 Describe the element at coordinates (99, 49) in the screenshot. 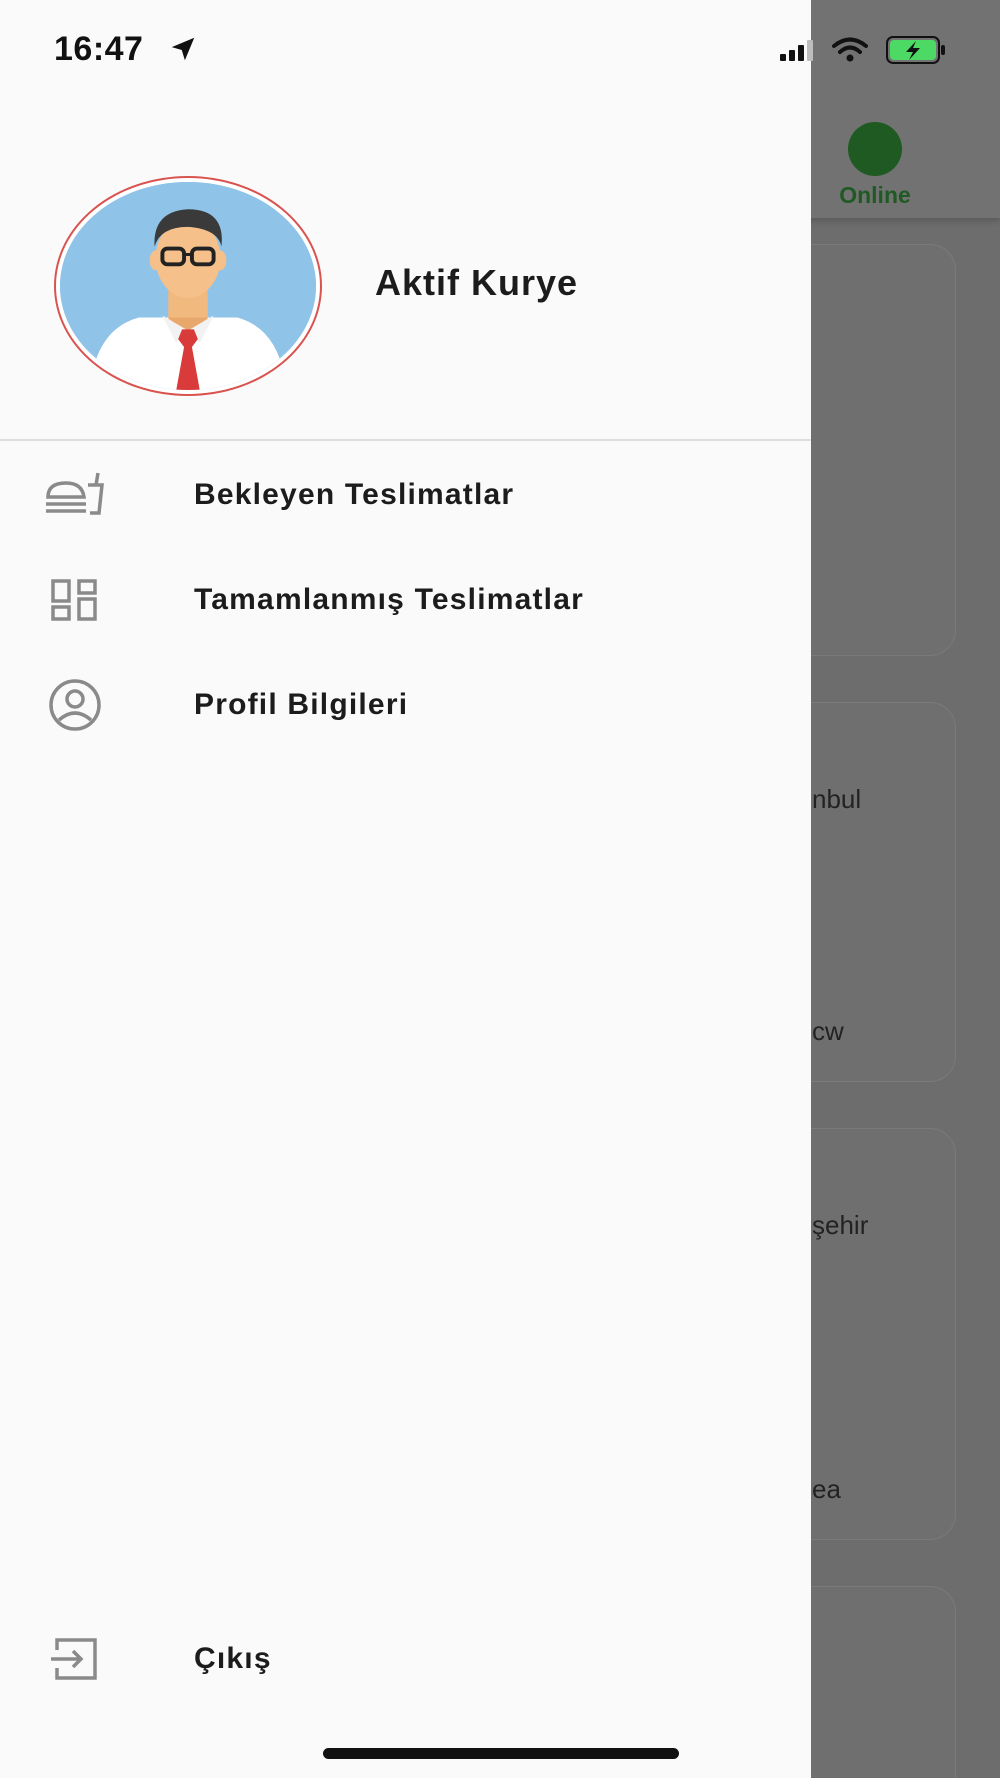

I see `status-time: 16:47` at that location.